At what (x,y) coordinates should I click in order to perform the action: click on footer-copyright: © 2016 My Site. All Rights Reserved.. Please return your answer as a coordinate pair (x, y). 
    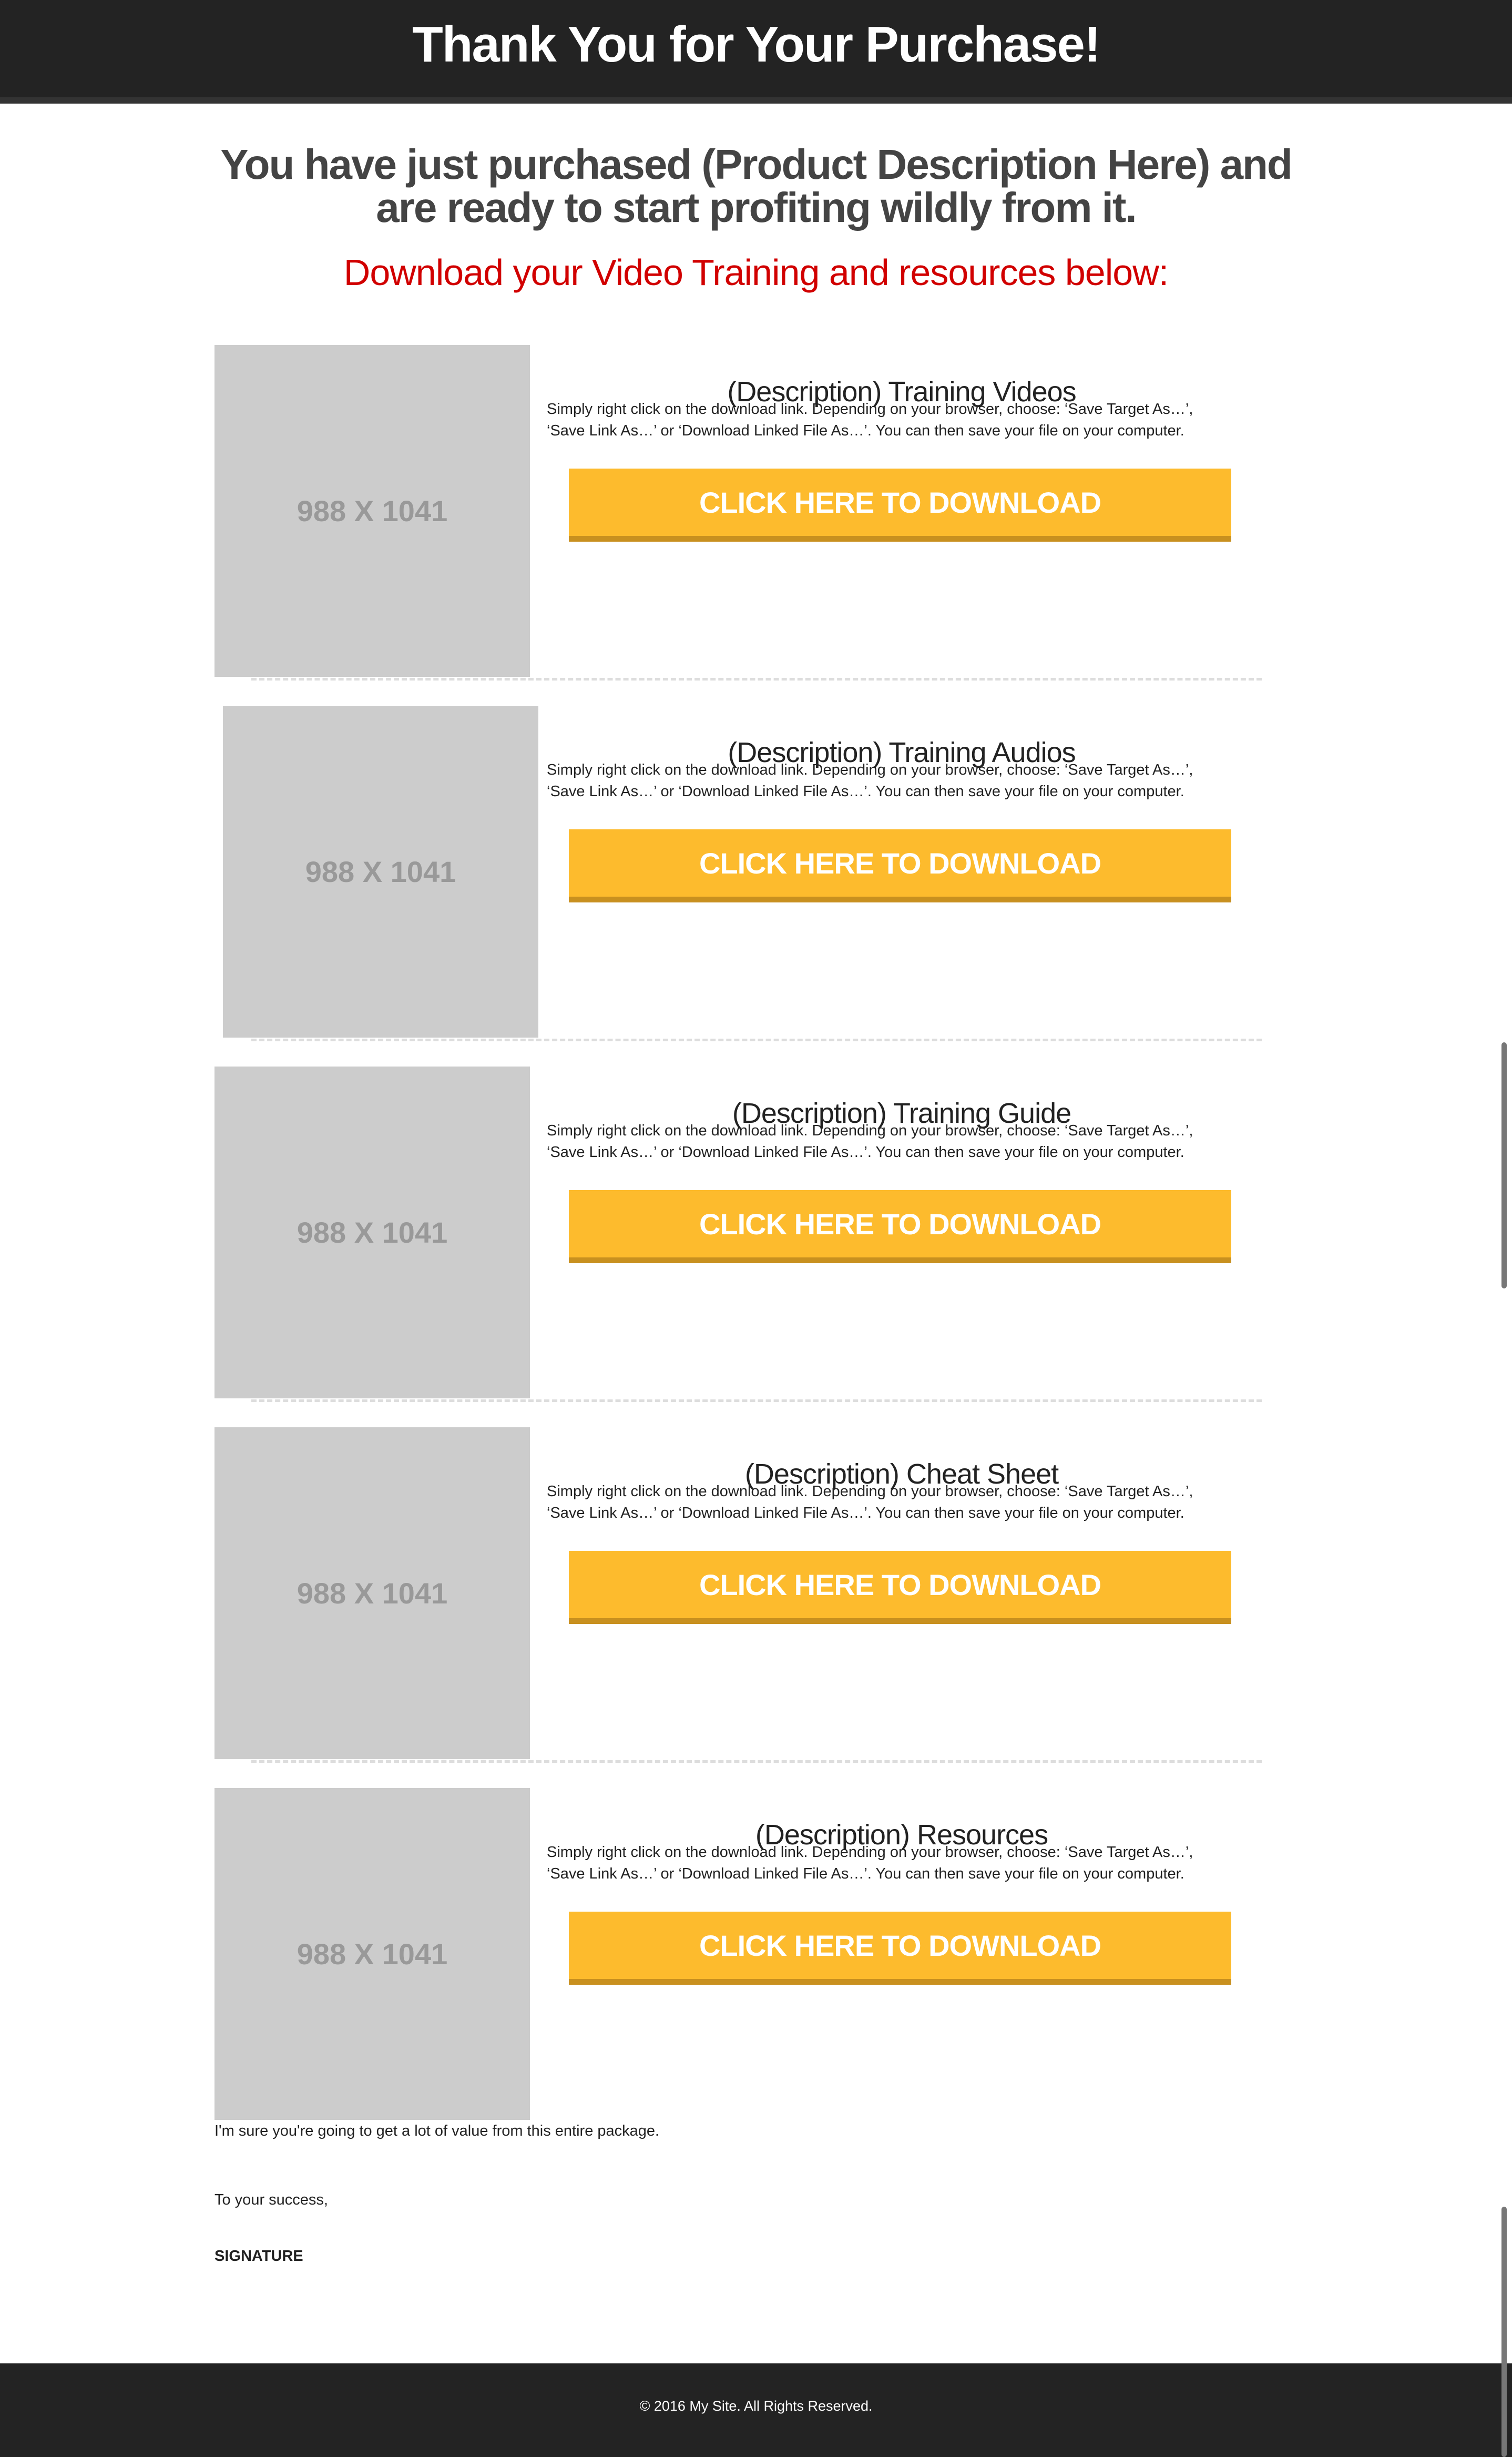
    Looking at the image, I should click on (756, 2406).